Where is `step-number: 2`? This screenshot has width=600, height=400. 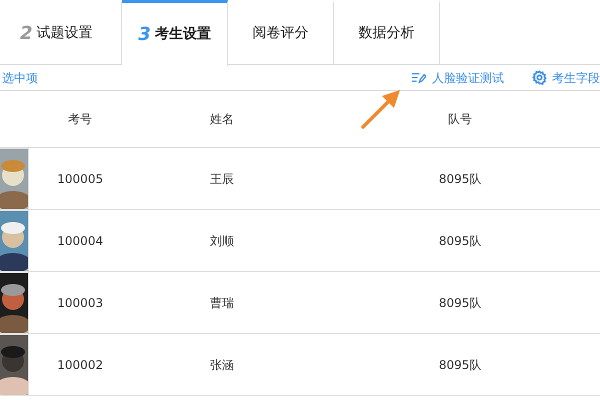
step-number: 2 is located at coordinates (26, 34).